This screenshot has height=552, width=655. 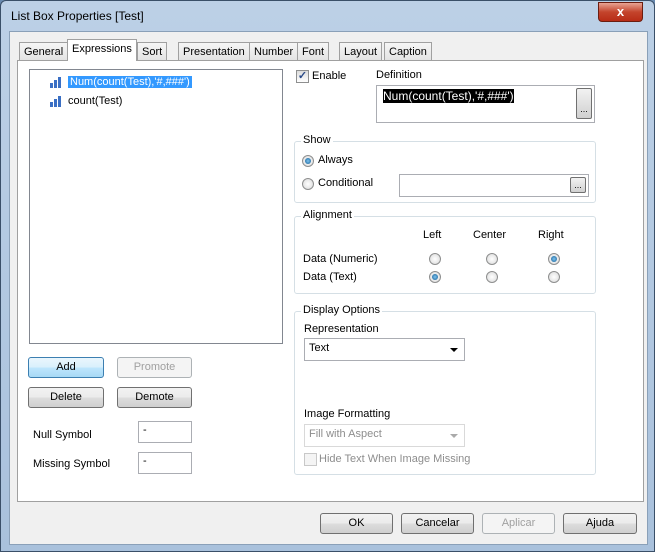 What do you see at coordinates (342, 310) in the screenshot?
I see `display-options-caption: Display Options` at bounding box center [342, 310].